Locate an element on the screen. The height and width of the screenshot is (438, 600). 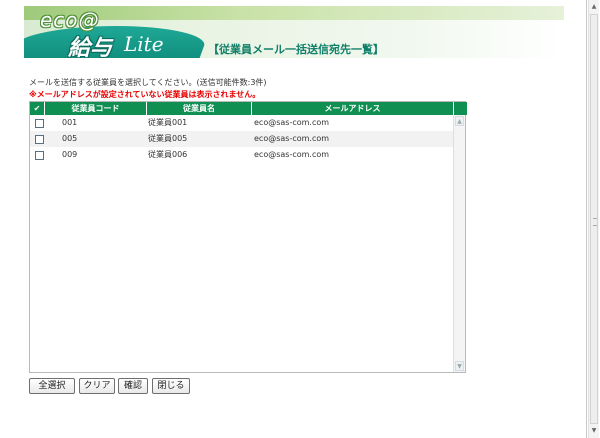
instruction-text: メールを送信する従業員を選択してください。(送信可能件数:3件) is located at coordinates (148, 82).